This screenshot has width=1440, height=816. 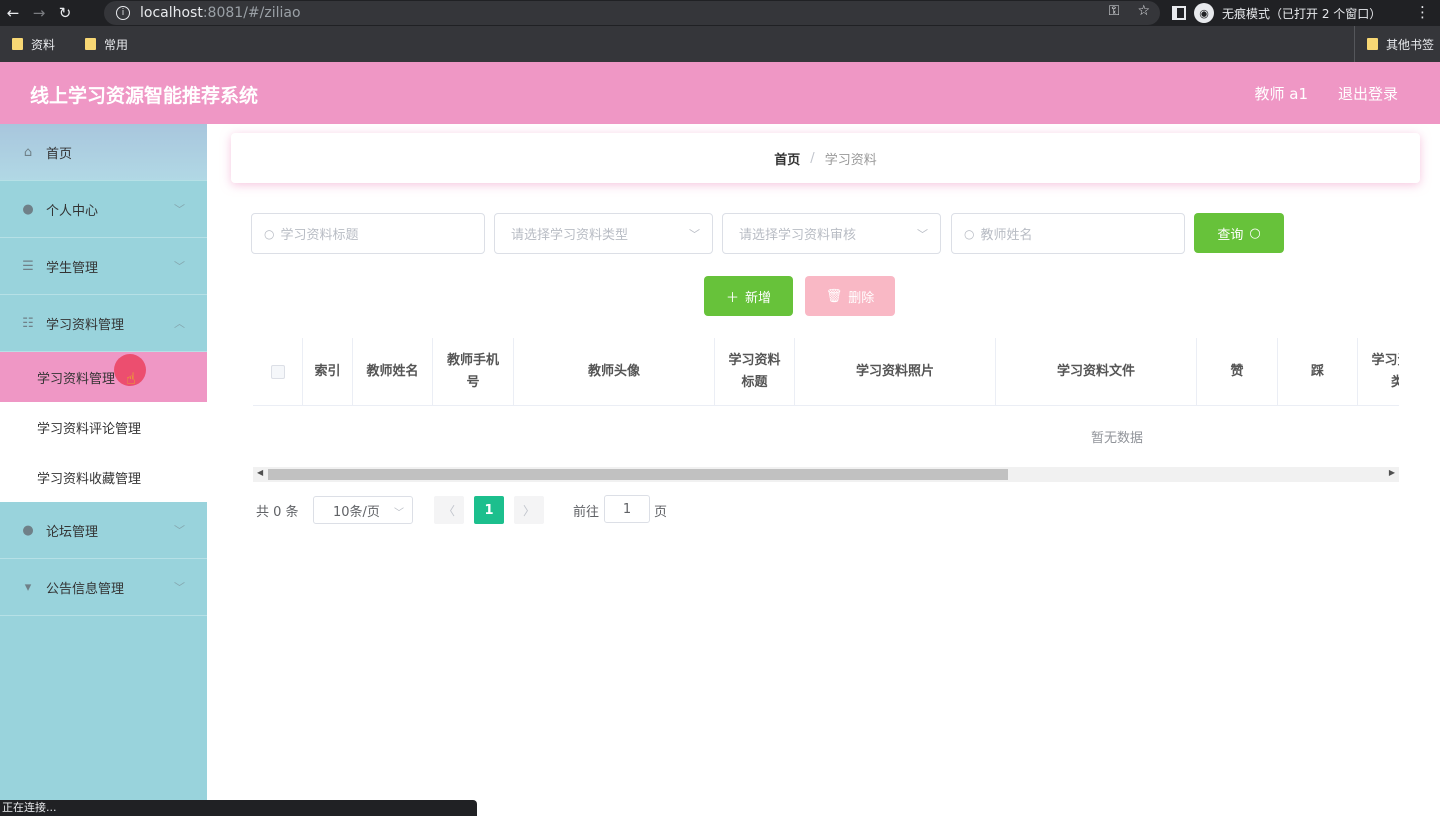 What do you see at coordinates (825, 158) in the screenshot?
I see `breadcrumb: 首页 / 学习资料` at bounding box center [825, 158].